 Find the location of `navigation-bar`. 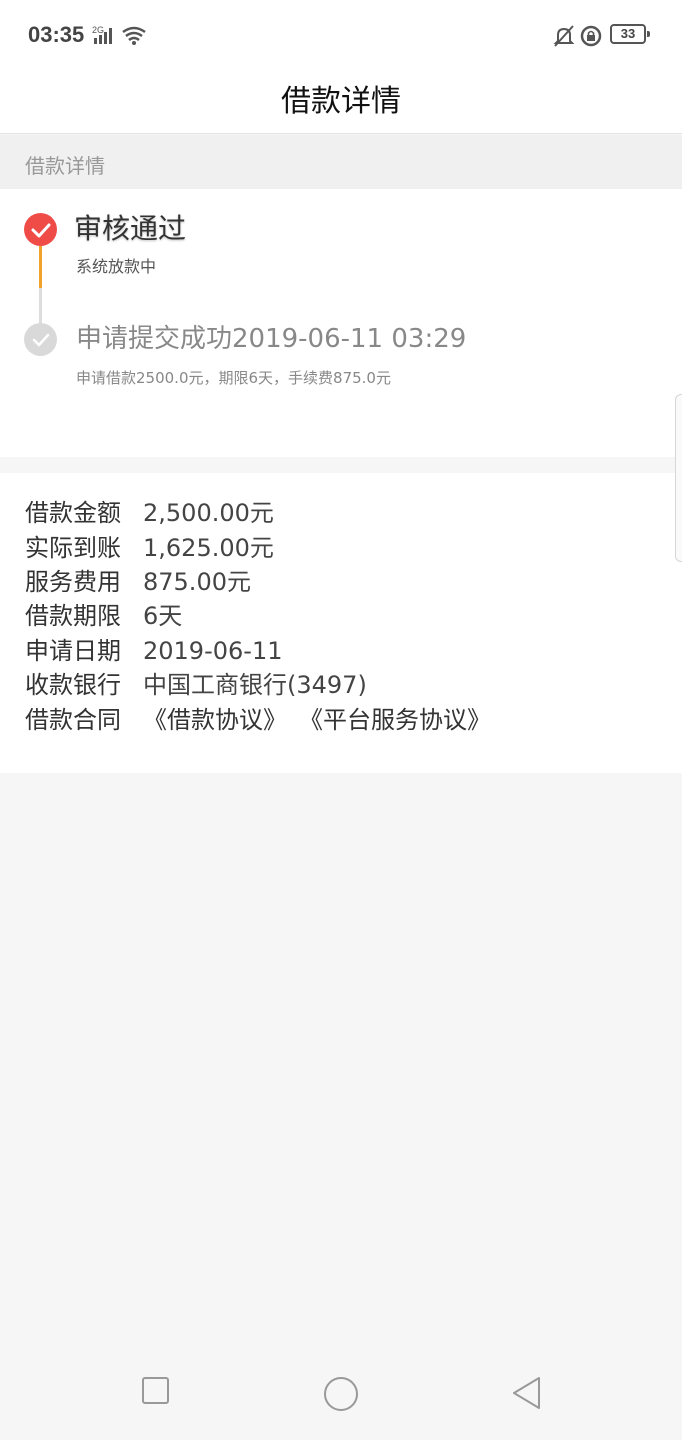

navigation-bar is located at coordinates (341, 1395).